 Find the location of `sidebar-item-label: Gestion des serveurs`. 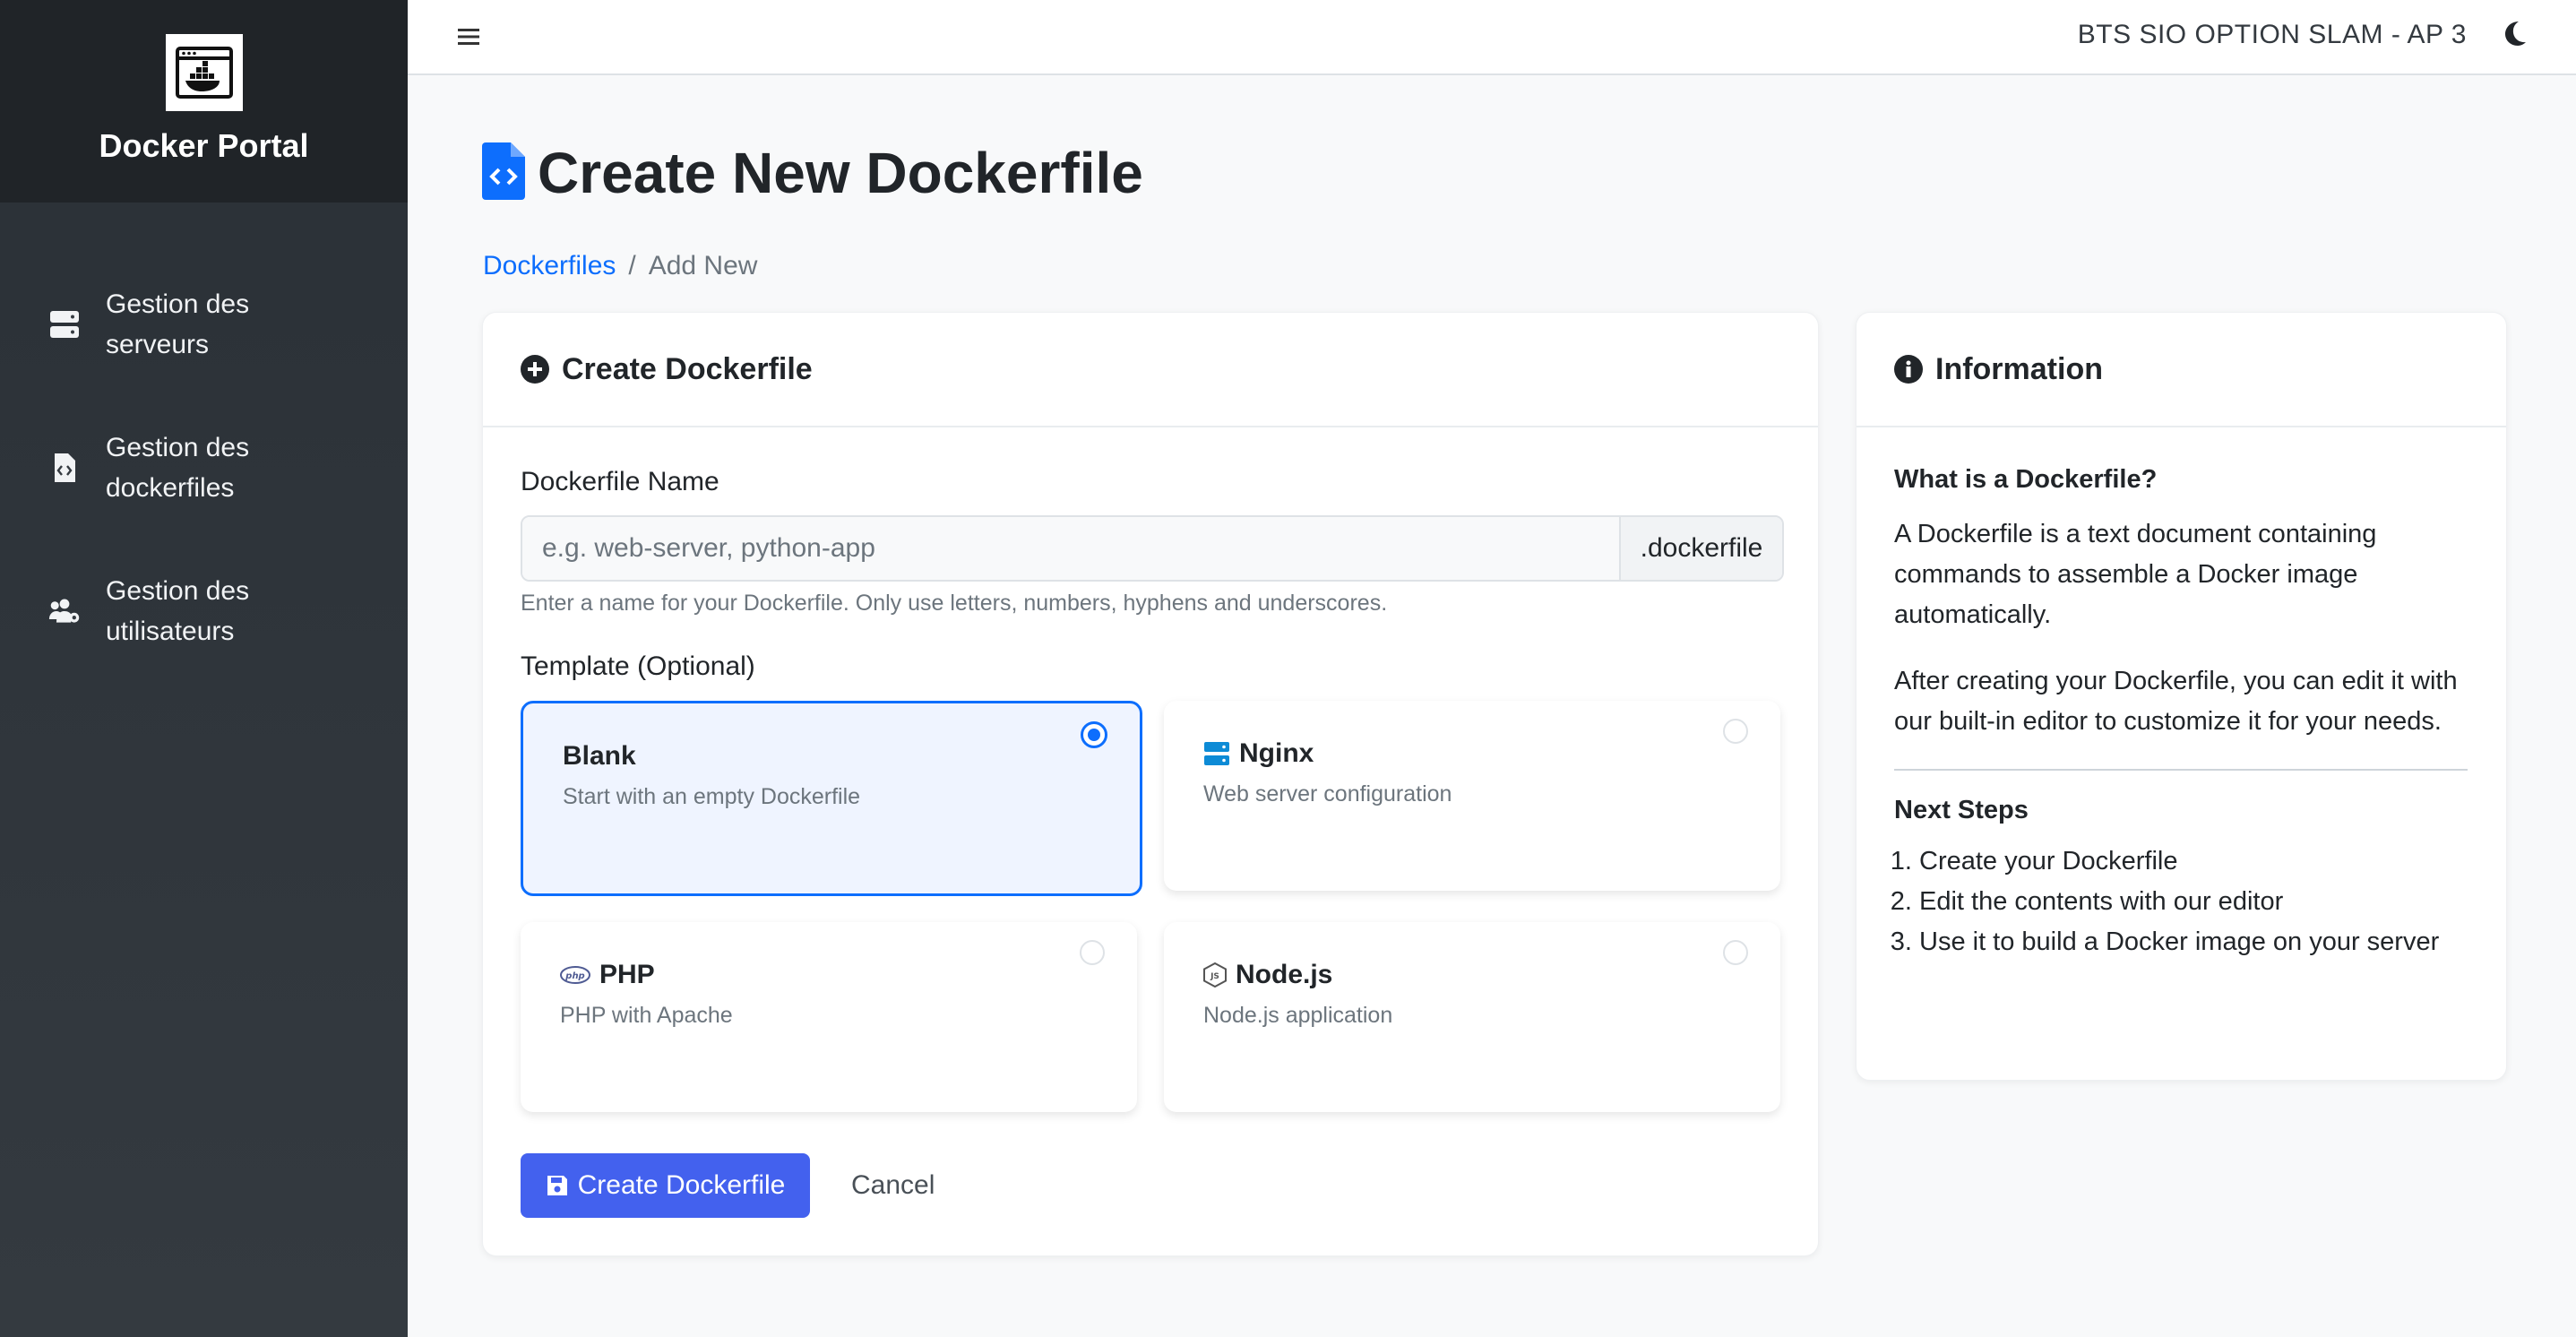

sidebar-item-label: Gestion des serveurs is located at coordinates (178, 324).